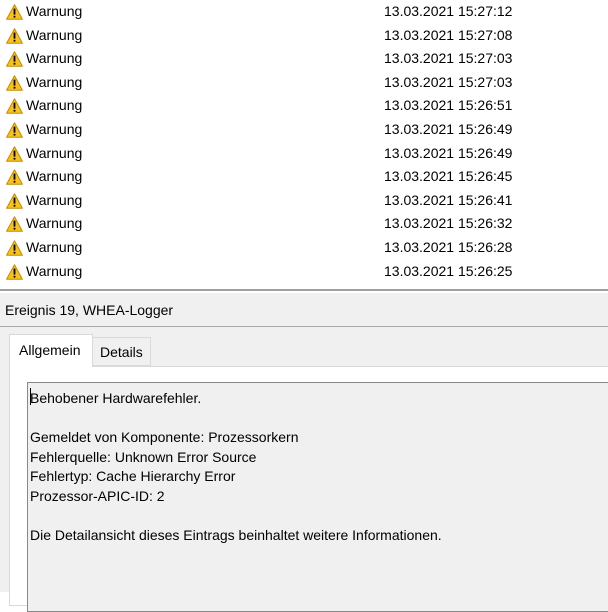  What do you see at coordinates (448, 105) in the screenshot?
I see `event-datetime: 13.03.2021 15:26:51` at bounding box center [448, 105].